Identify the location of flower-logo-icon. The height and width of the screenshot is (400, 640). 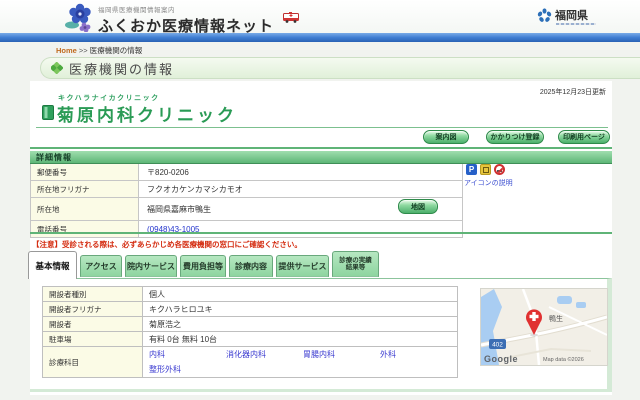
(78, 17).